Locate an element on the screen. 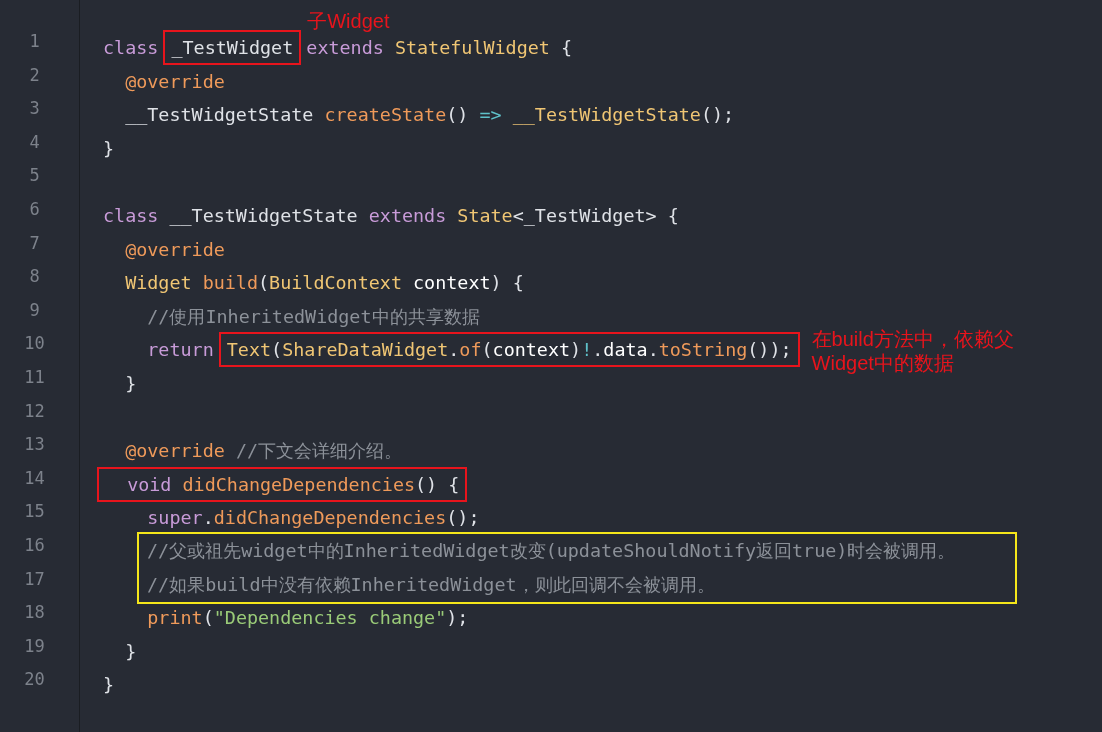 The height and width of the screenshot is (732, 1102). line-number: 4 is located at coordinates (34, 142).